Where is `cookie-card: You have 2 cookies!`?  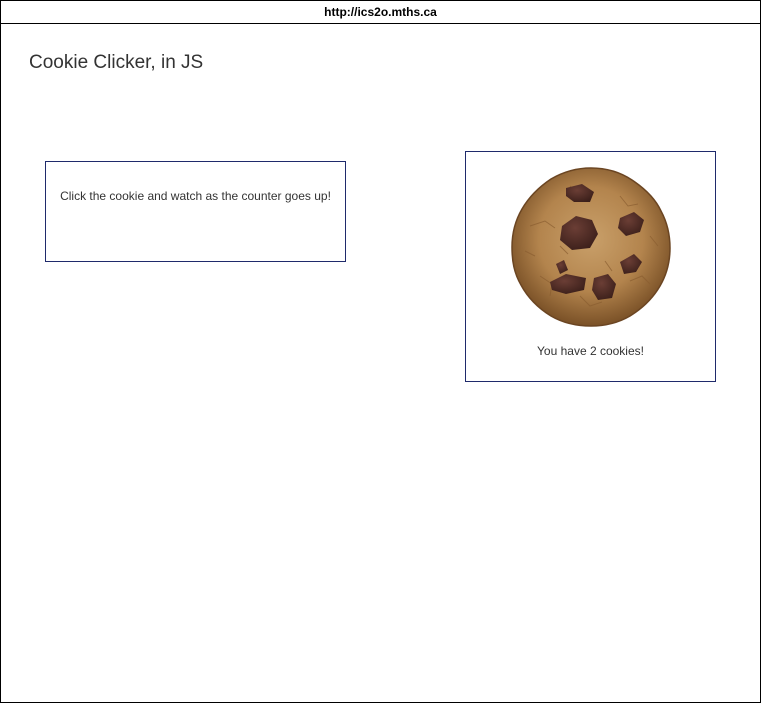 cookie-card: You have 2 cookies! is located at coordinates (590, 266).